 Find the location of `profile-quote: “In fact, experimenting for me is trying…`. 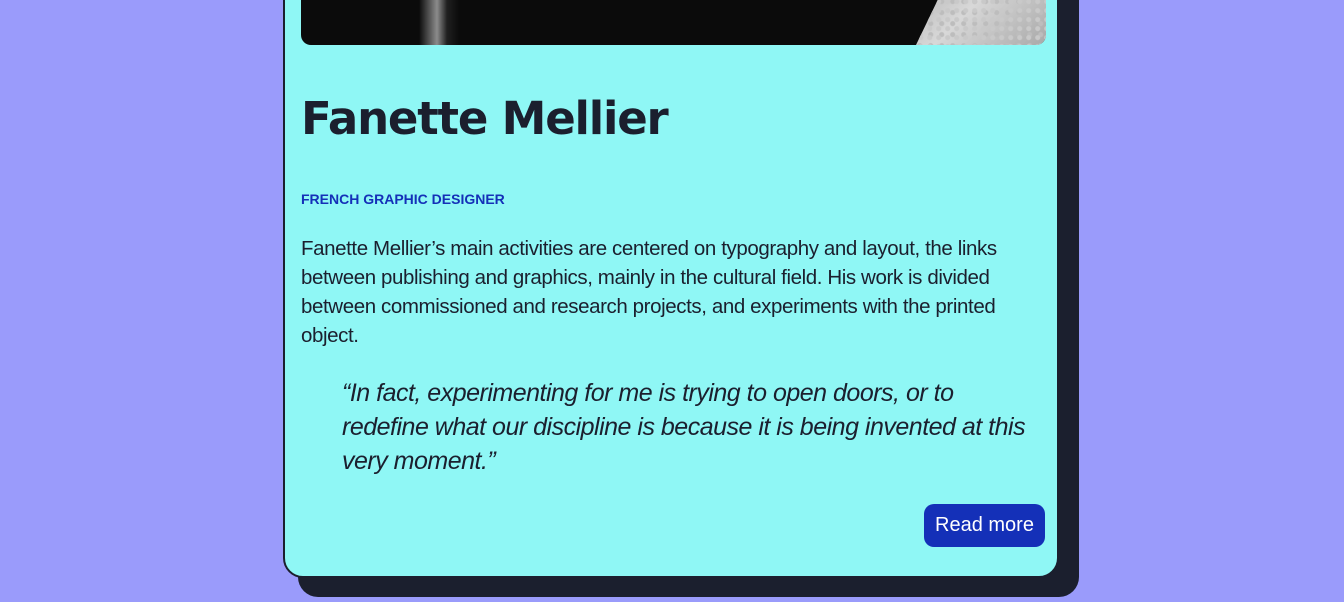

profile-quote: “In fact, experimenting for me is trying… is located at coordinates (684, 427).